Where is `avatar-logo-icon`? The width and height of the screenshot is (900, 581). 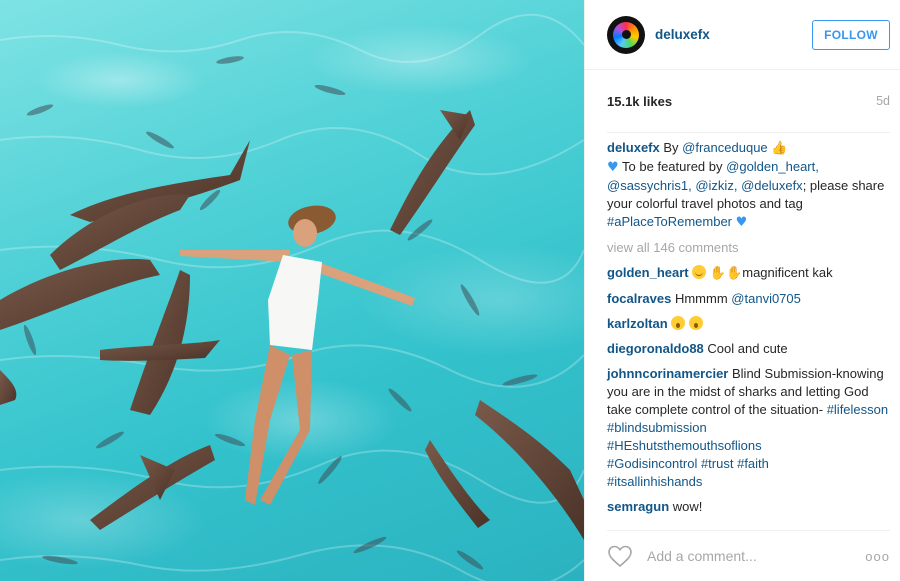 avatar-logo-icon is located at coordinates (626, 34).